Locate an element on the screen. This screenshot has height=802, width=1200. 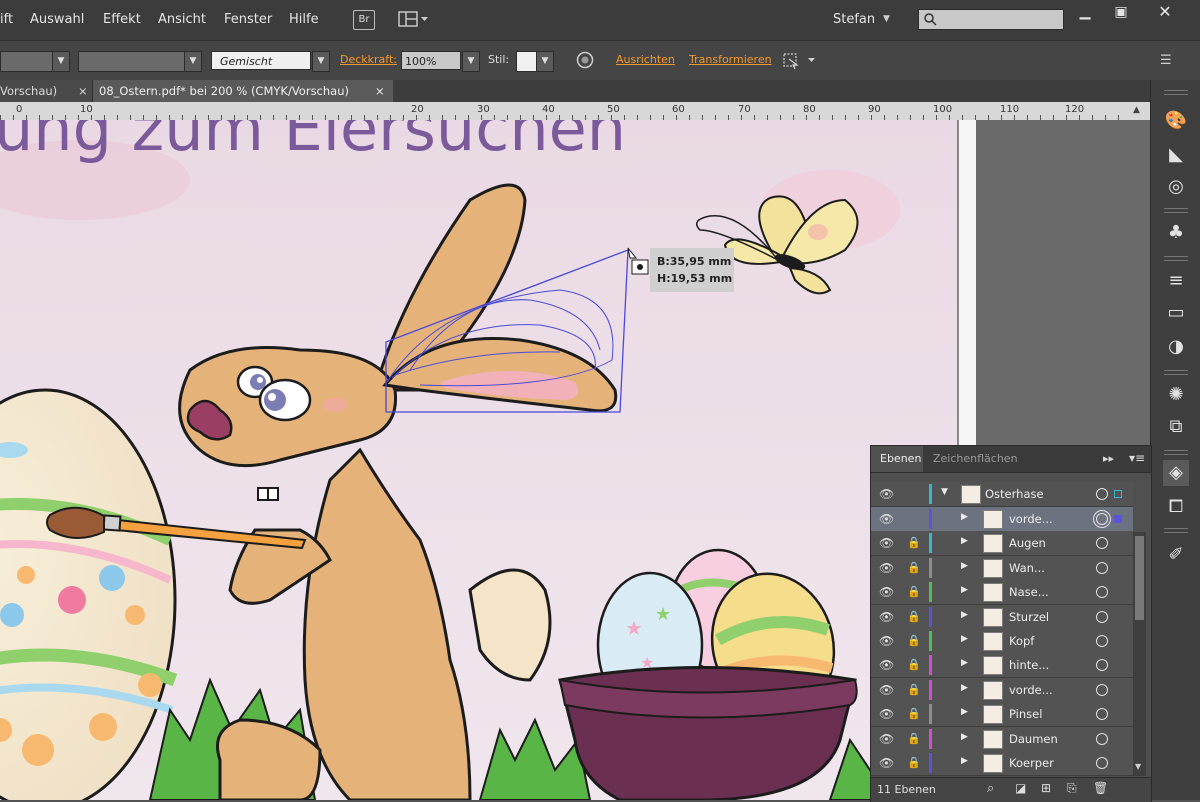
layer-row: 👁 🔒 ▶ Sturzel is located at coordinates (1002, 617).